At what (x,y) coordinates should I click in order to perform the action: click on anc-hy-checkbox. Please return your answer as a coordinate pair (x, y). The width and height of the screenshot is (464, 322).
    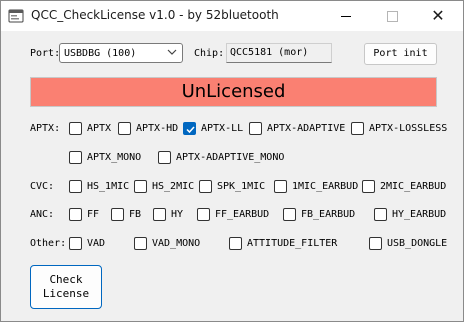
    Looking at the image, I should click on (159, 214).